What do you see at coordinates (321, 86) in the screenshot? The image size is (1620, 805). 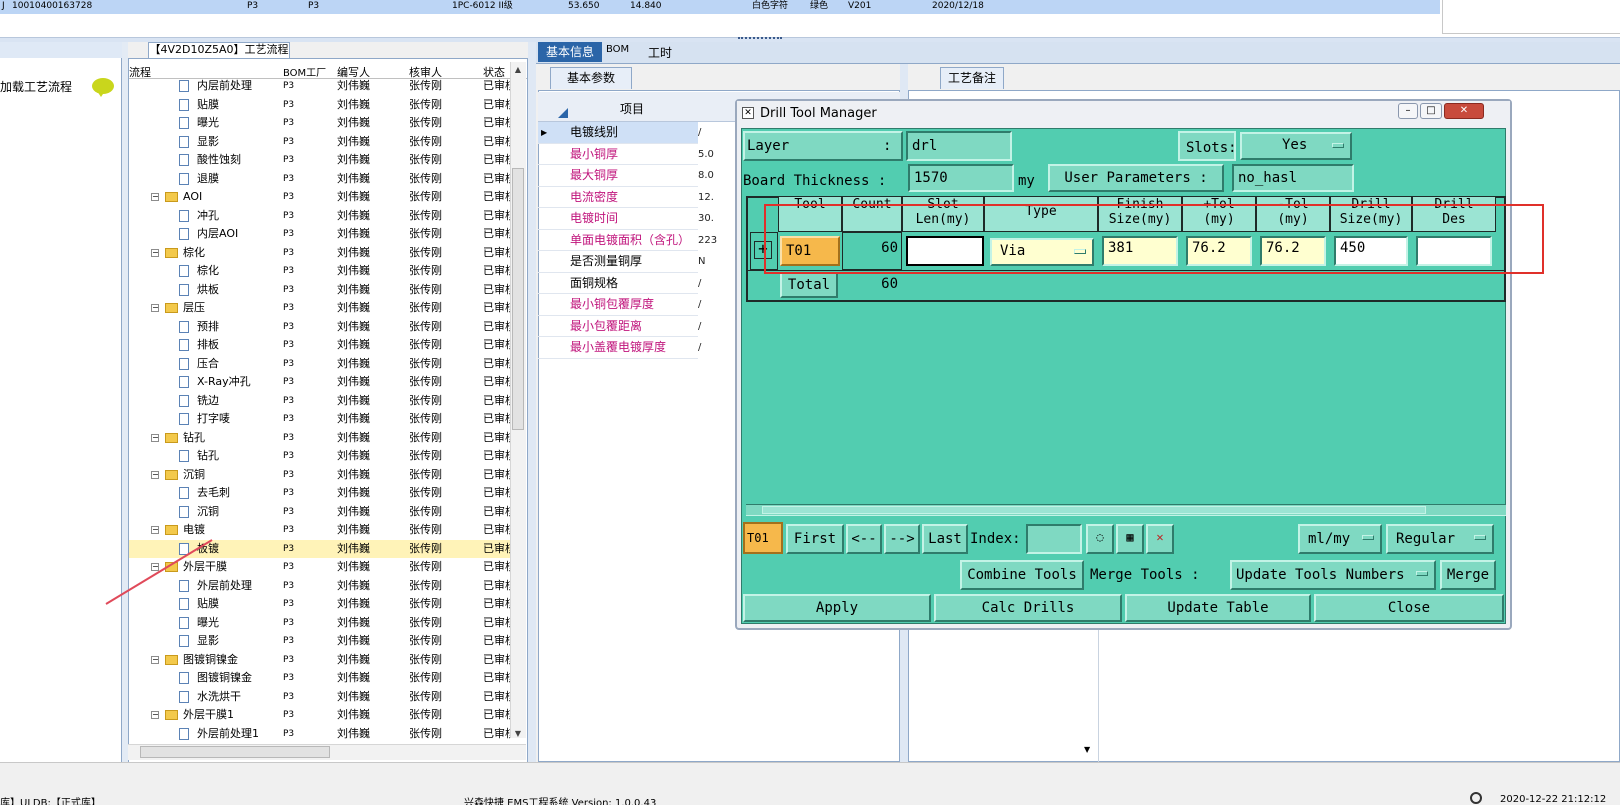 I see `tree-row: 内层前处理 P3 刘伟巍 张传刚 已审核` at bounding box center [321, 86].